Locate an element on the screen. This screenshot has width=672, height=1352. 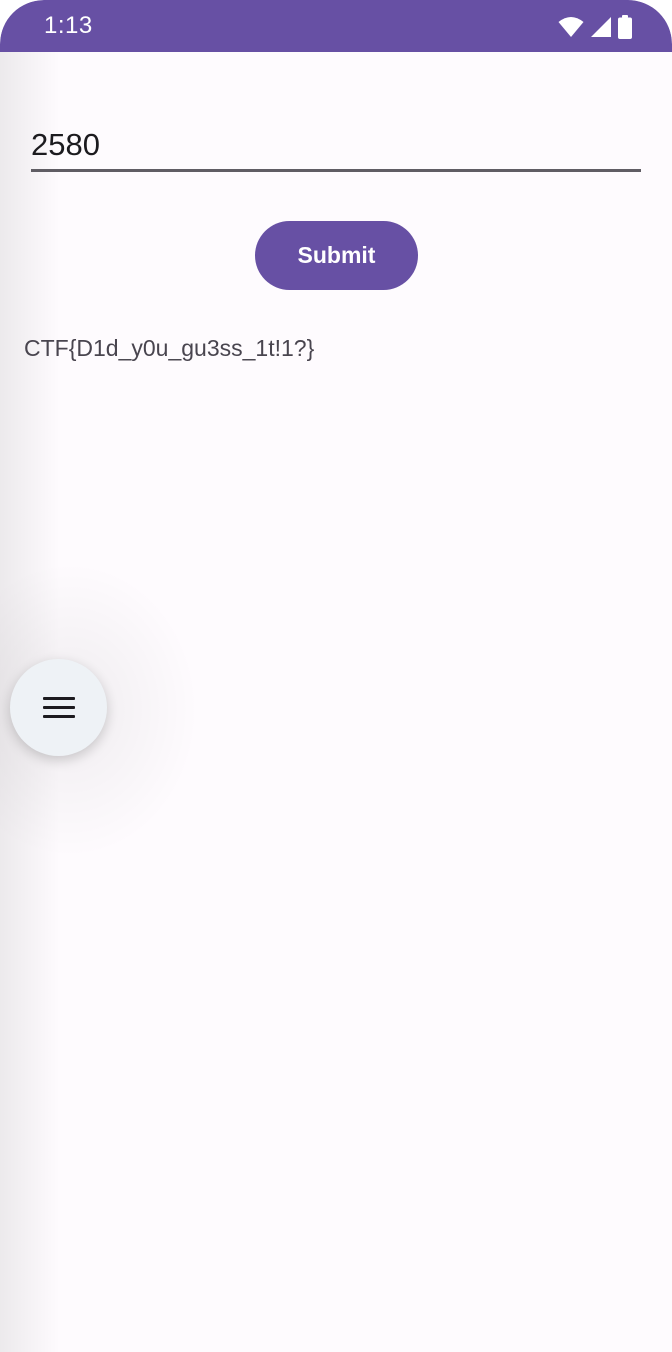
menu-icon is located at coordinates (58, 707).